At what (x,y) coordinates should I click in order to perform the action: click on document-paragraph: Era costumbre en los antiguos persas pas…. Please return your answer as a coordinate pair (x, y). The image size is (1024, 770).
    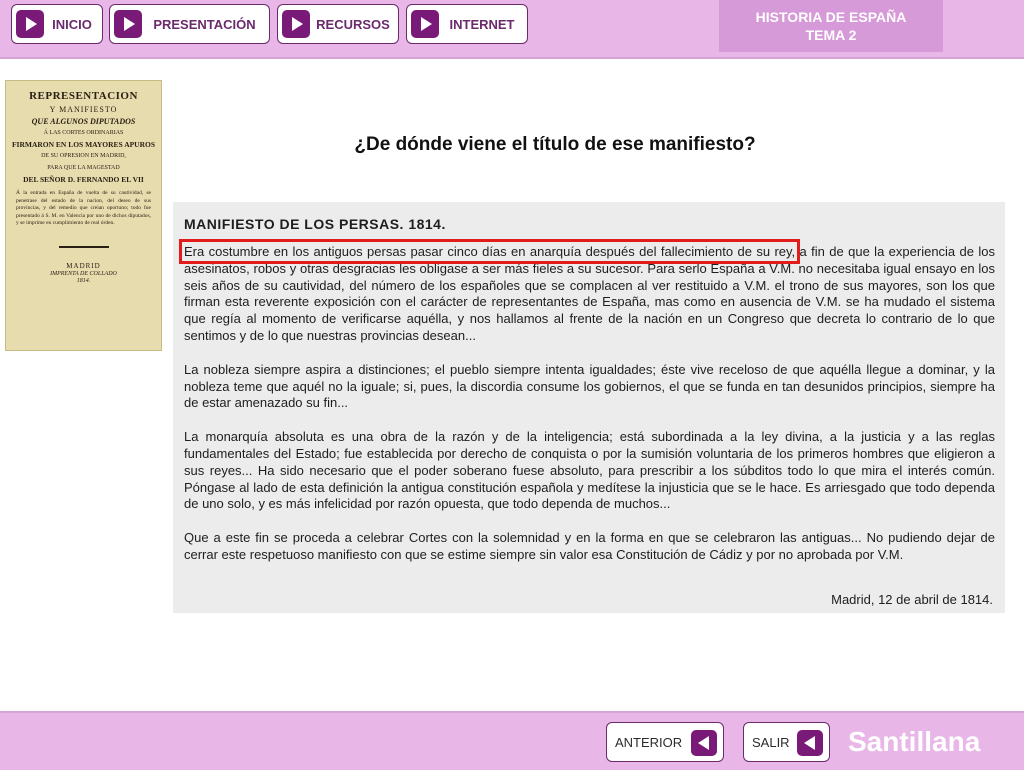
    Looking at the image, I should click on (586, 292).